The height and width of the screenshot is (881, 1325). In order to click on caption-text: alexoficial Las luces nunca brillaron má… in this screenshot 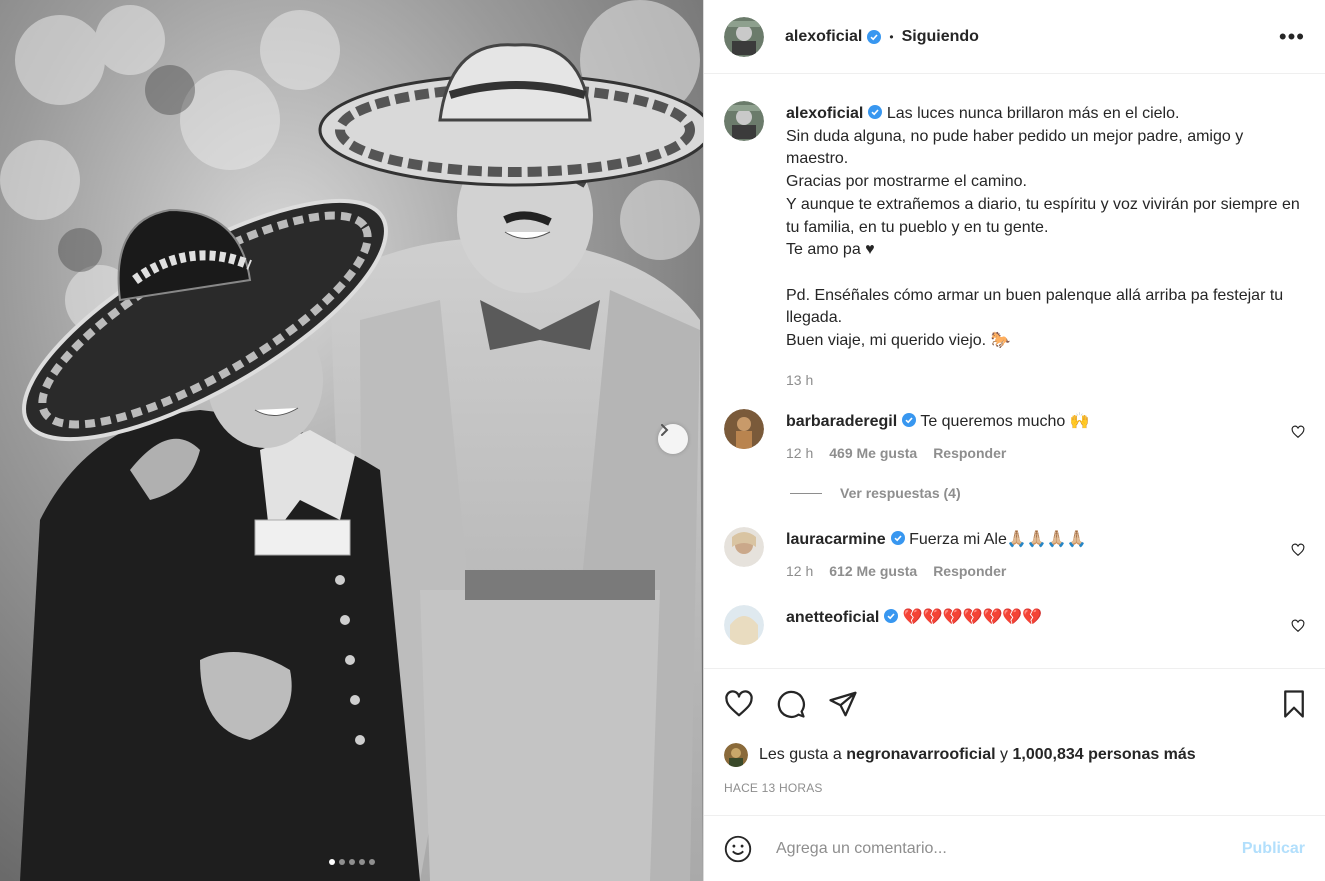, I will do `click(1045, 247)`.